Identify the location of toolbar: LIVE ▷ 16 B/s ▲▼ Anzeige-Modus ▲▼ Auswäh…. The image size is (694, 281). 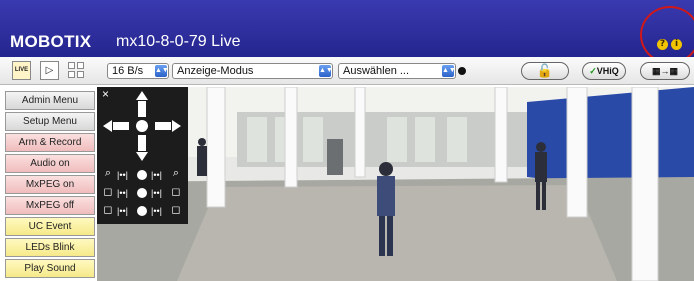
(347, 71).